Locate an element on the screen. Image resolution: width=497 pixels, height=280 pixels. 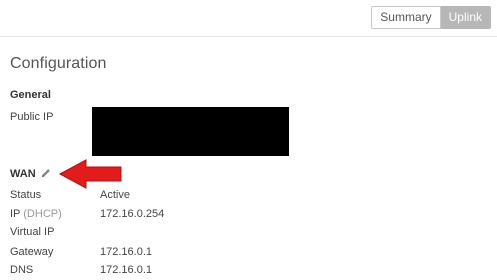
wan-section-title: WAN is located at coordinates (23, 174).